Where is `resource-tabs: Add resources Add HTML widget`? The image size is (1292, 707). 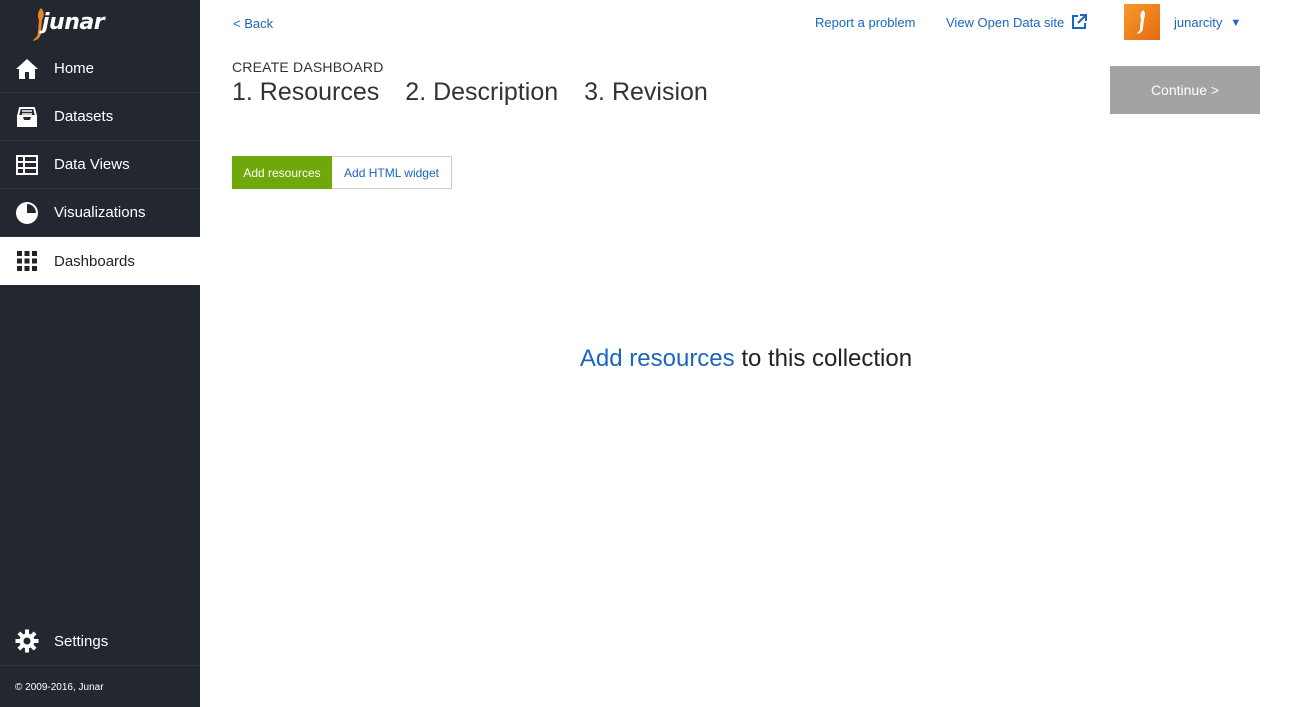 resource-tabs: Add resources Add HTML widget is located at coordinates (342, 172).